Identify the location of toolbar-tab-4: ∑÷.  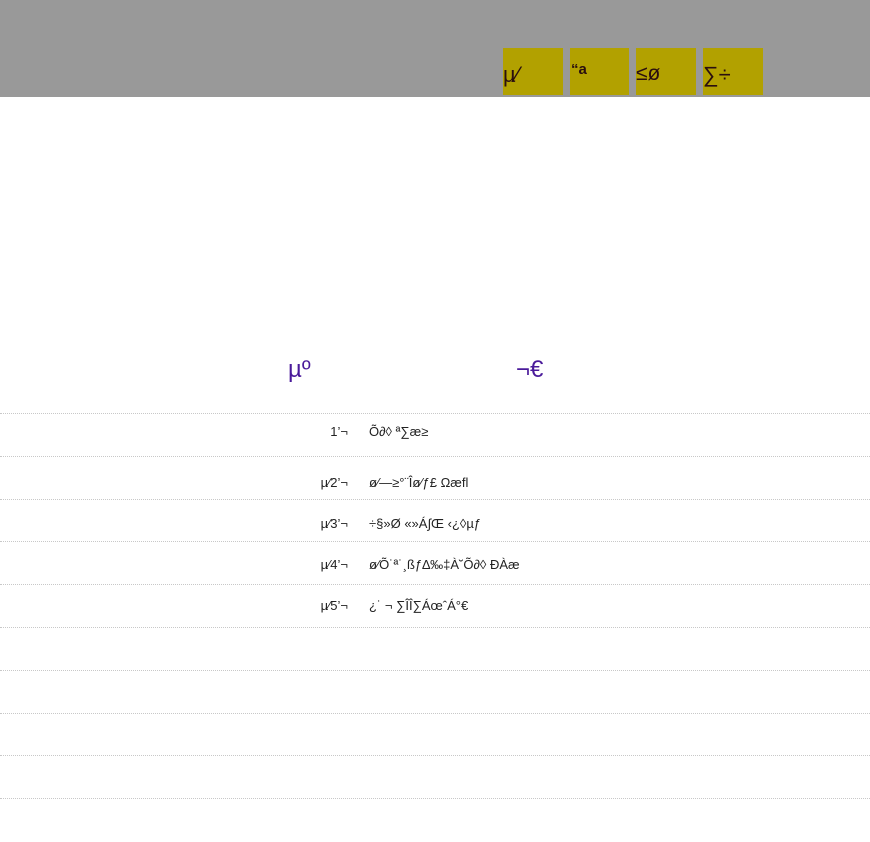
(733, 71).